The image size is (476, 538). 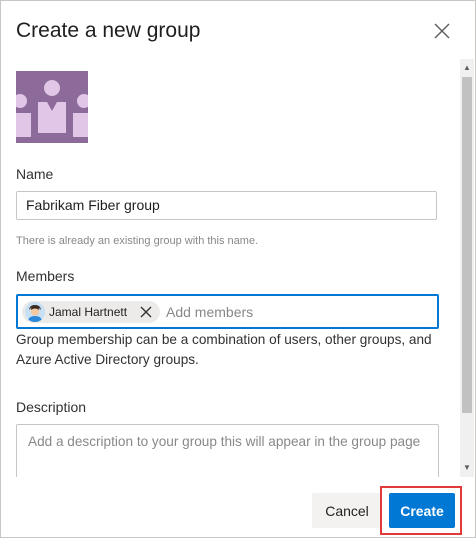 I want to click on remove-member-button, so click(x=146, y=312).